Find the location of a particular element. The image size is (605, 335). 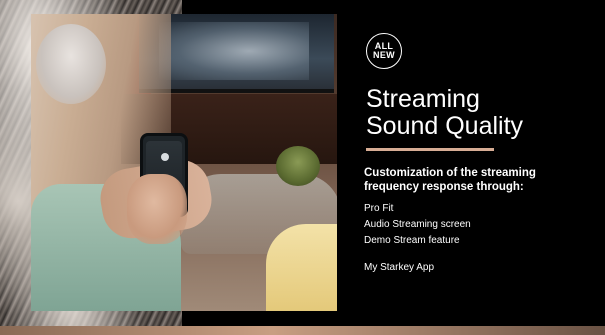

bottom-accent-bar is located at coordinates (302, 330).